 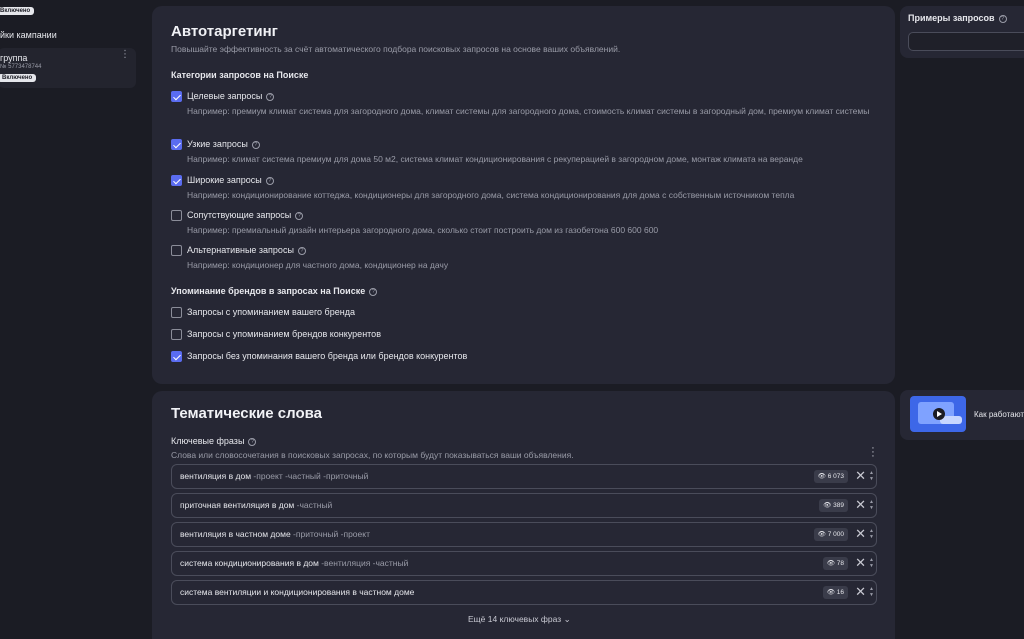 I want to click on negative-keywords: -приточный -проект, so click(x=330, y=534).